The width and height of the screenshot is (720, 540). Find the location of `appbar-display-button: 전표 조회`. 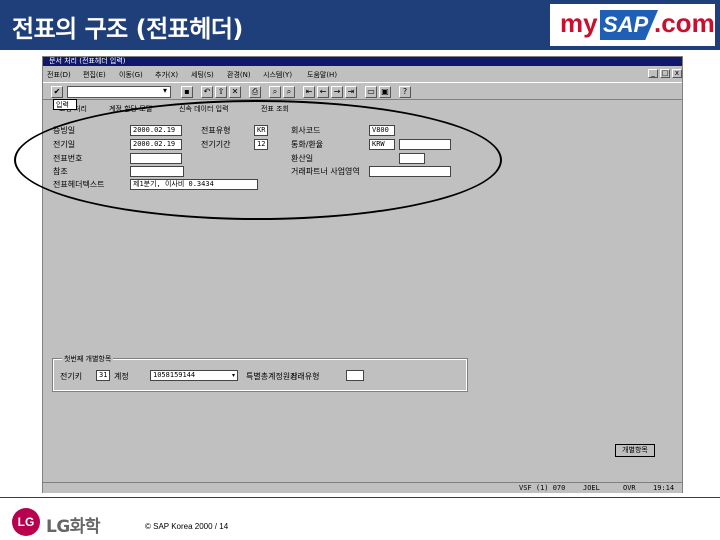

appbar-display-button: 전표 조회 is located at coordinates (275, 109).